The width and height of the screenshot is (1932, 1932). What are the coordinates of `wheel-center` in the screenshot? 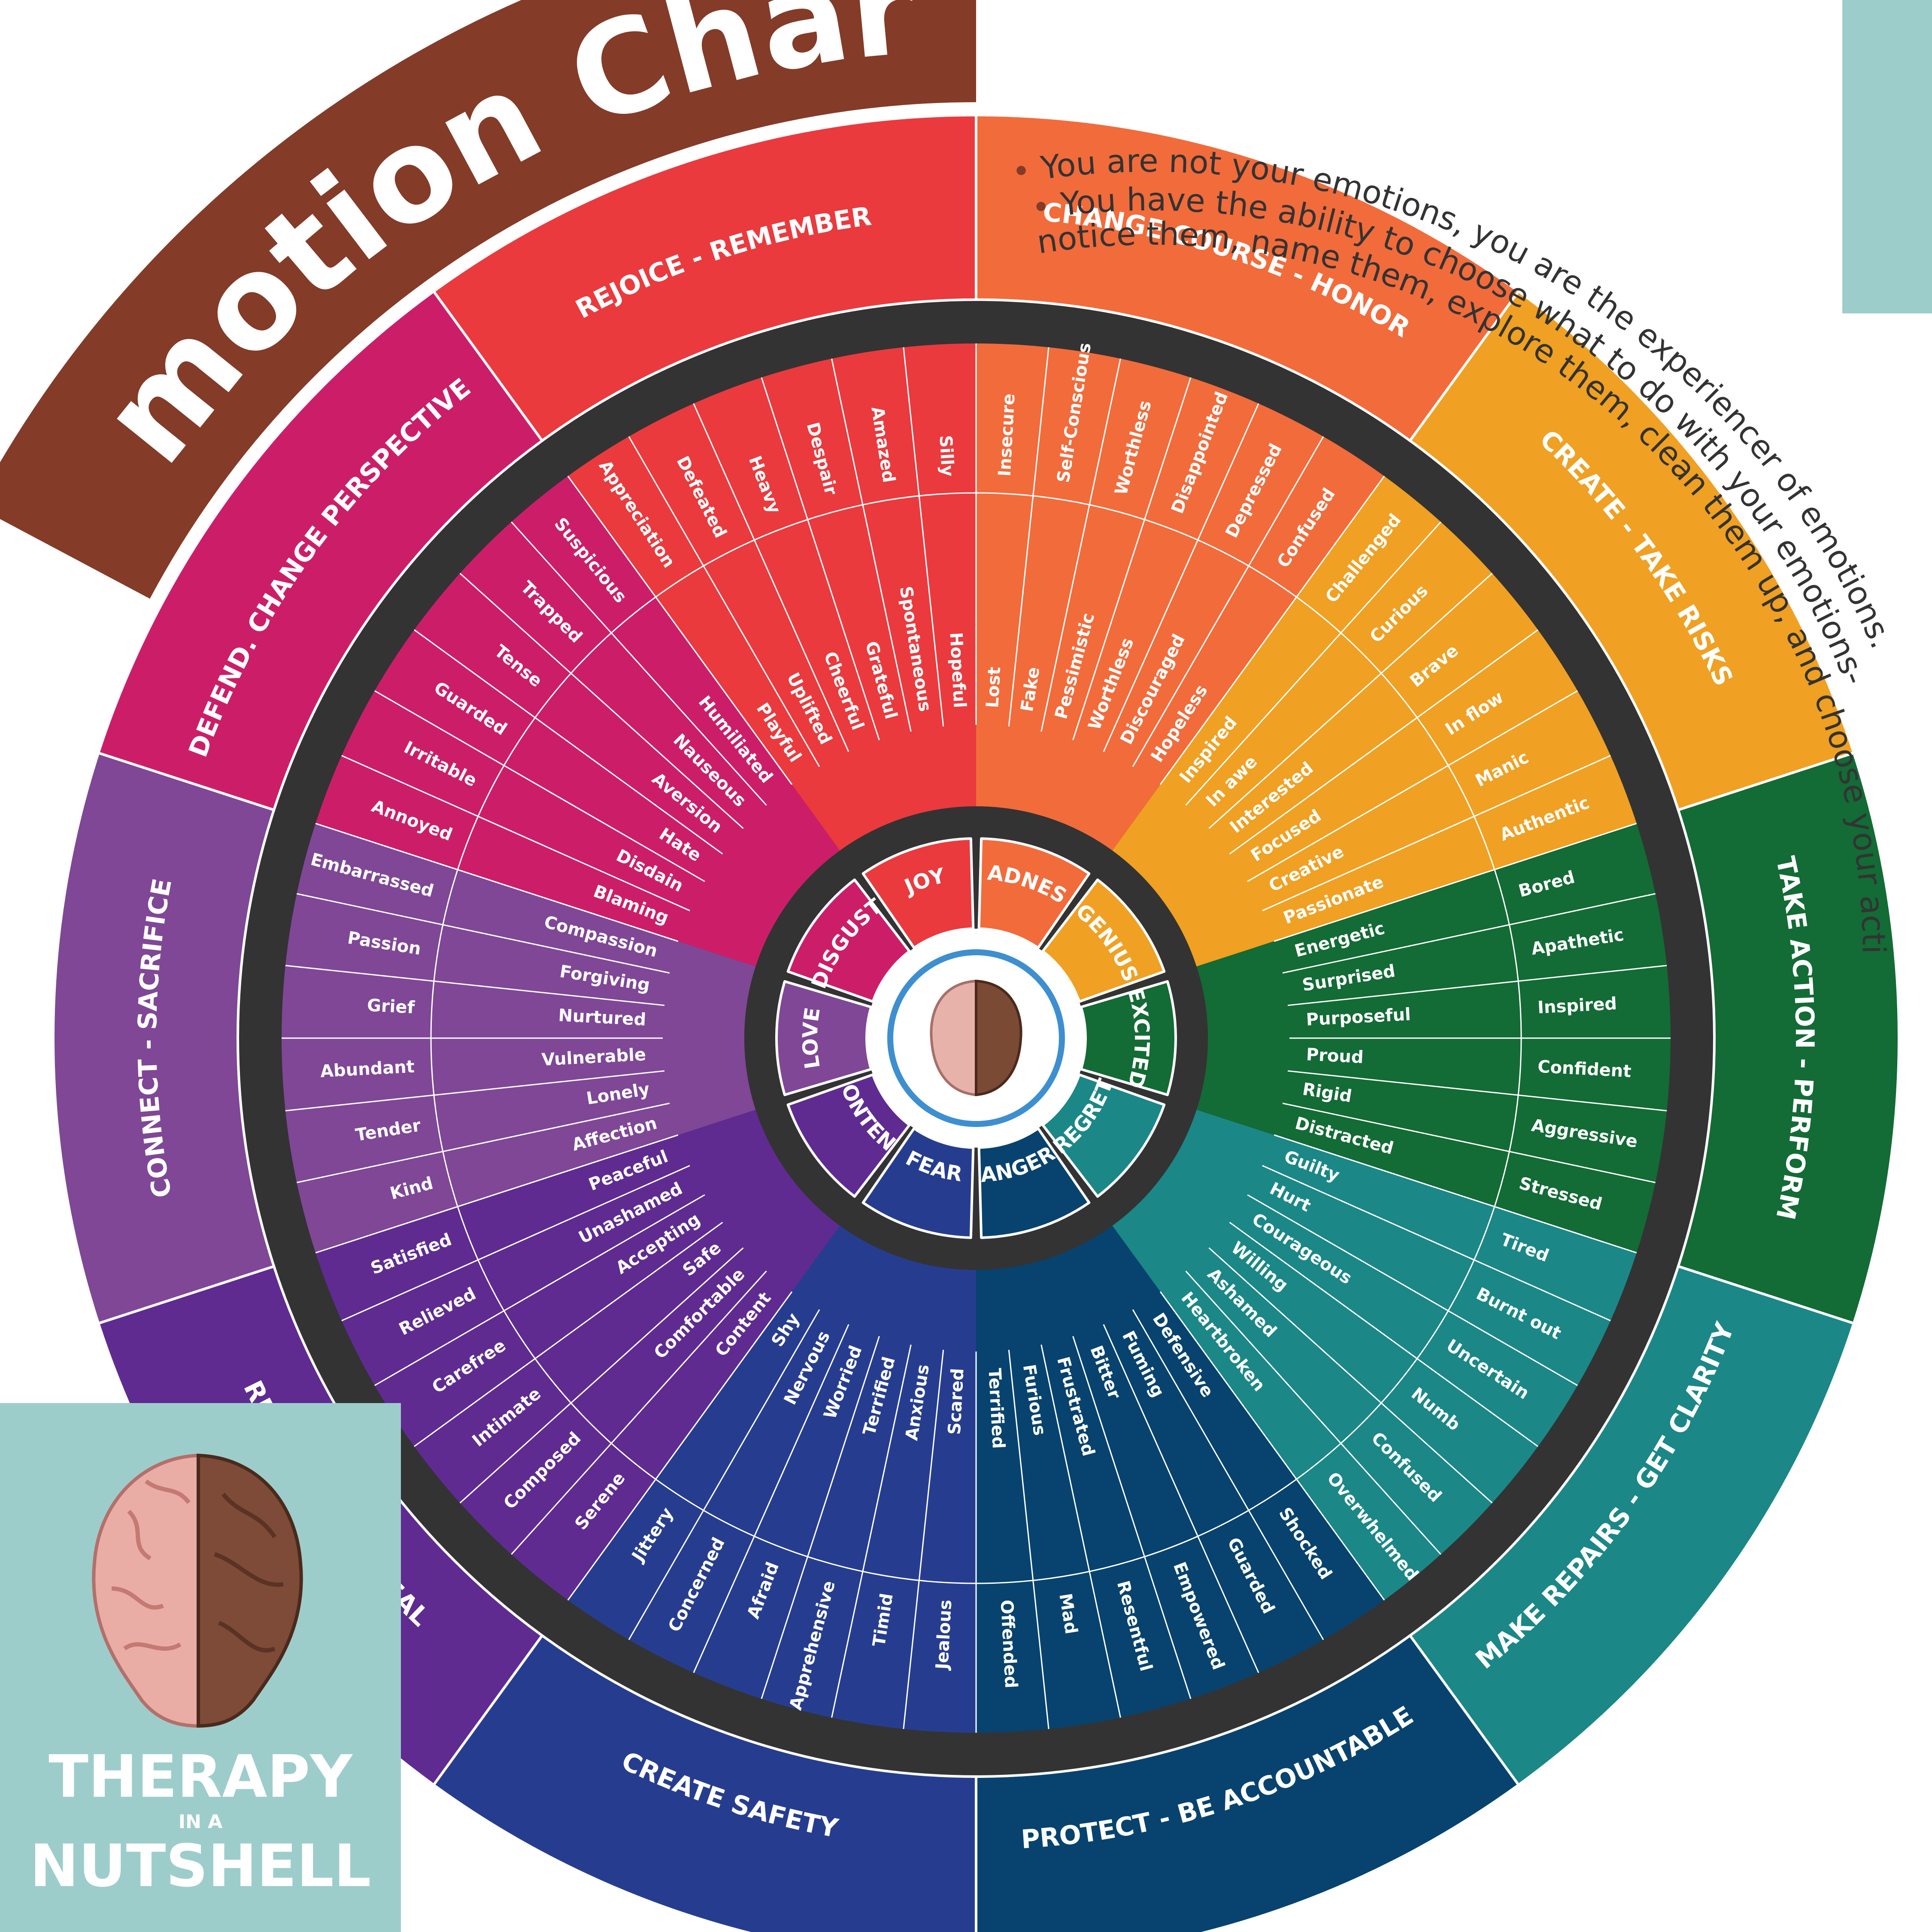 It's located at (976, 1038).